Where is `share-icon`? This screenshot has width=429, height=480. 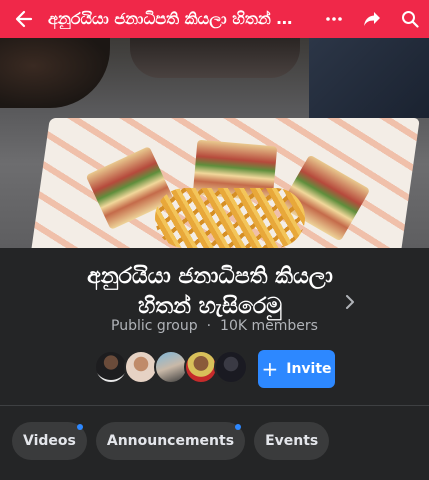
share-icon is located at coordinates (372, 19).